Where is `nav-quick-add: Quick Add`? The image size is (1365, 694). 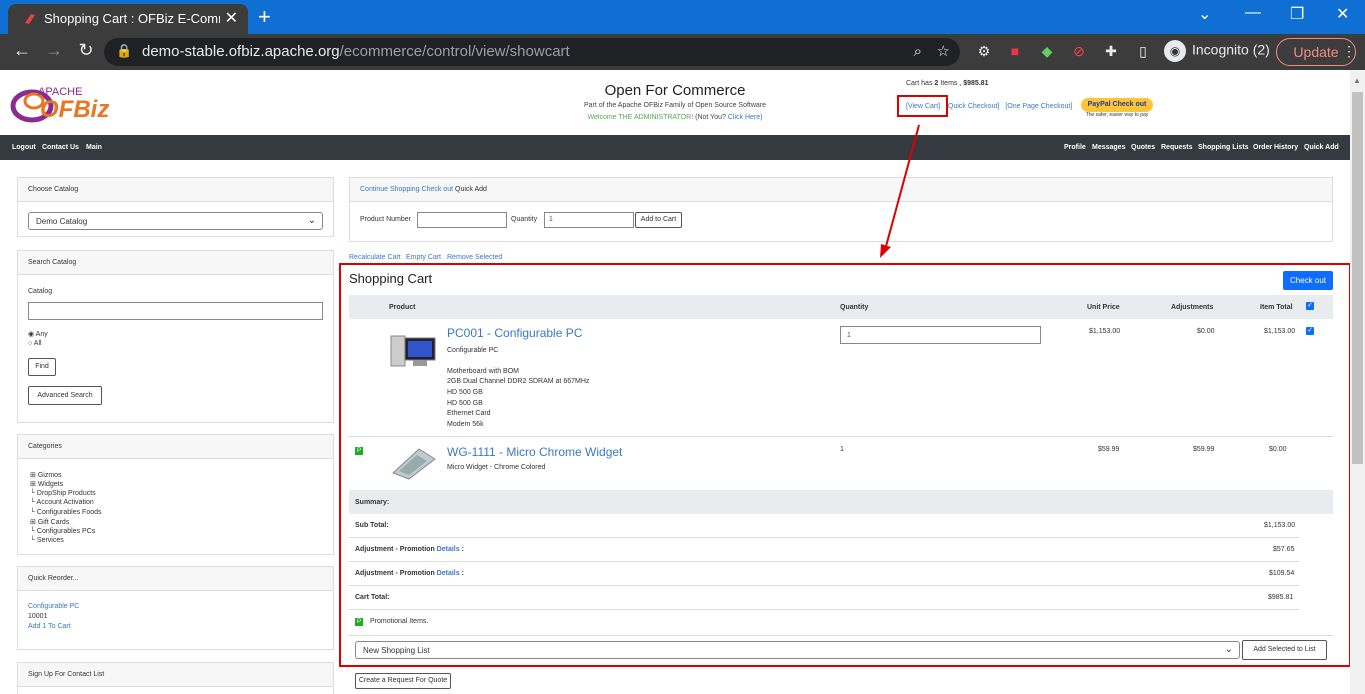
nav-quick-add: Quick Add is located at coordinates (1321, 147).